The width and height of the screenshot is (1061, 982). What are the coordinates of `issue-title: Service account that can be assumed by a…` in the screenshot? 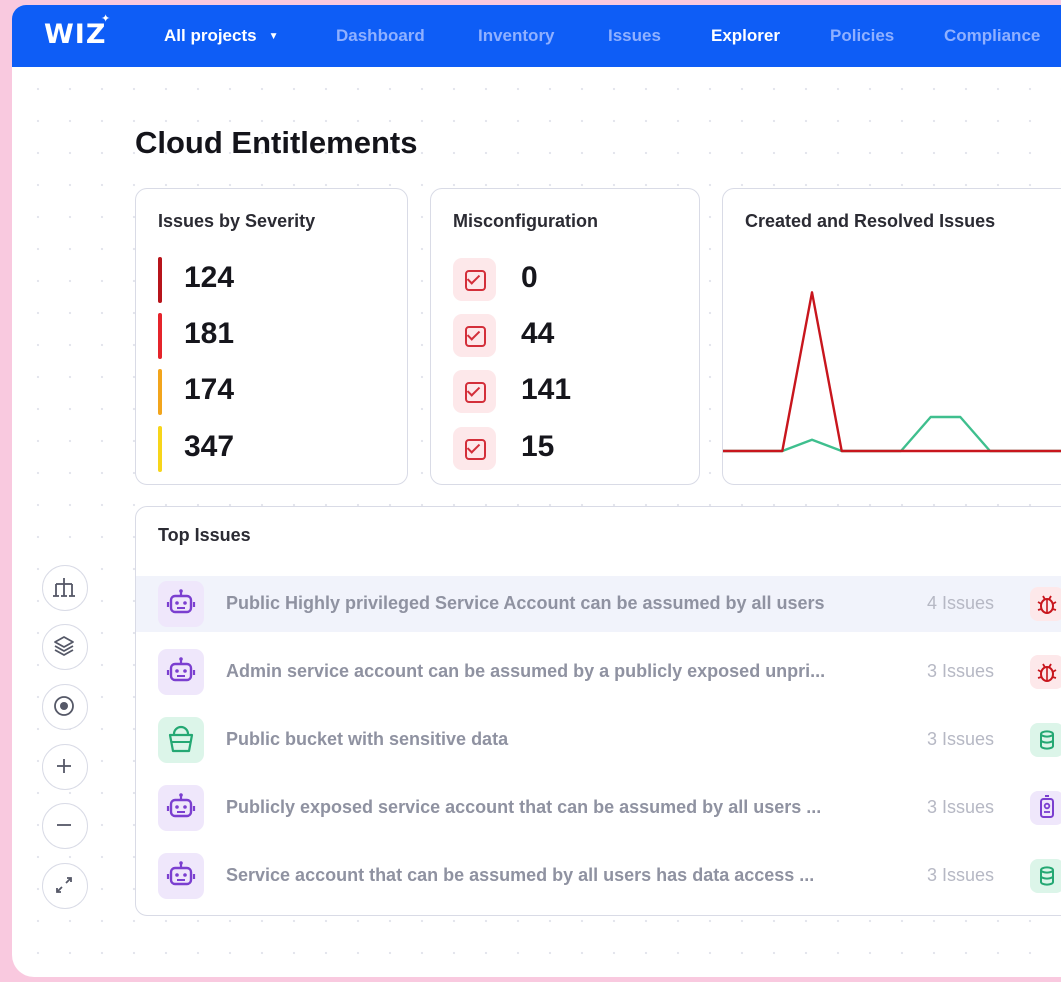 It's located at (520, 875).